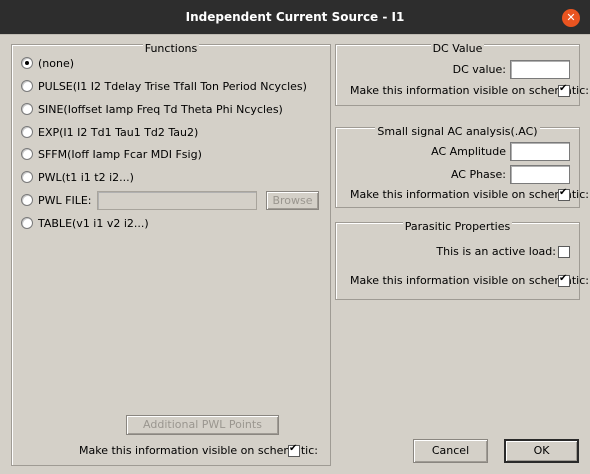 The width and height of the screenshot is (590, 474). I want to click on ac-phase-input, so click(540, 174).